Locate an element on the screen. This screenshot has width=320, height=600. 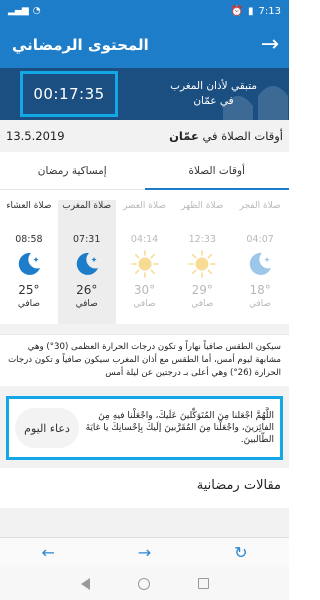
prayer-time: 12:33 is located at coordinates (202, 239).